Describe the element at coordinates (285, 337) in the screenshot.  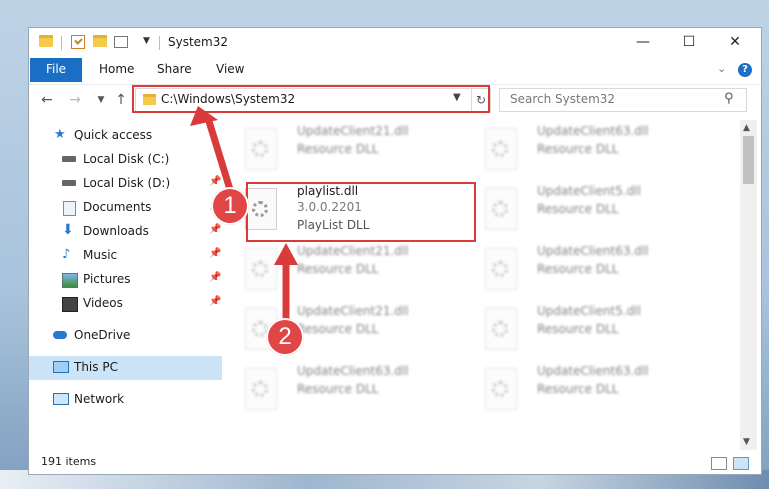
I see `step-badge-2: 2` at that location.